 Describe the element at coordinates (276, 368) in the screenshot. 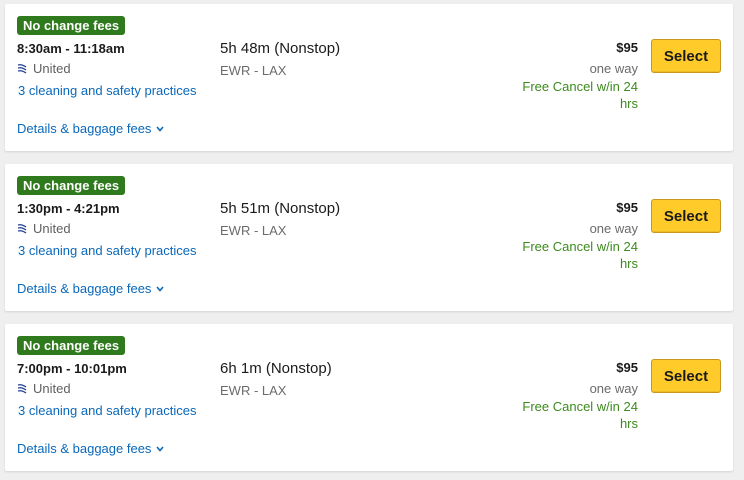

I see `flight-duration: 6h 1m (Nonstop)` at that location.